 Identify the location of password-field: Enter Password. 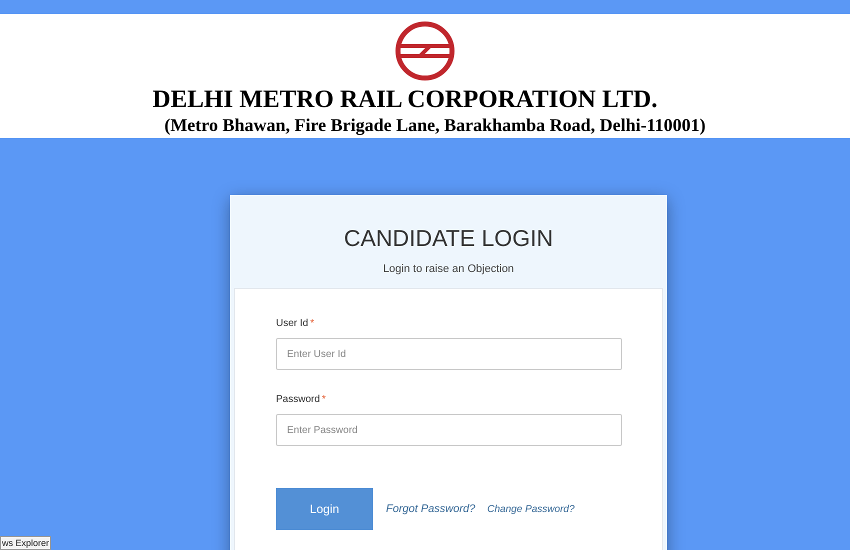
(449, 430).